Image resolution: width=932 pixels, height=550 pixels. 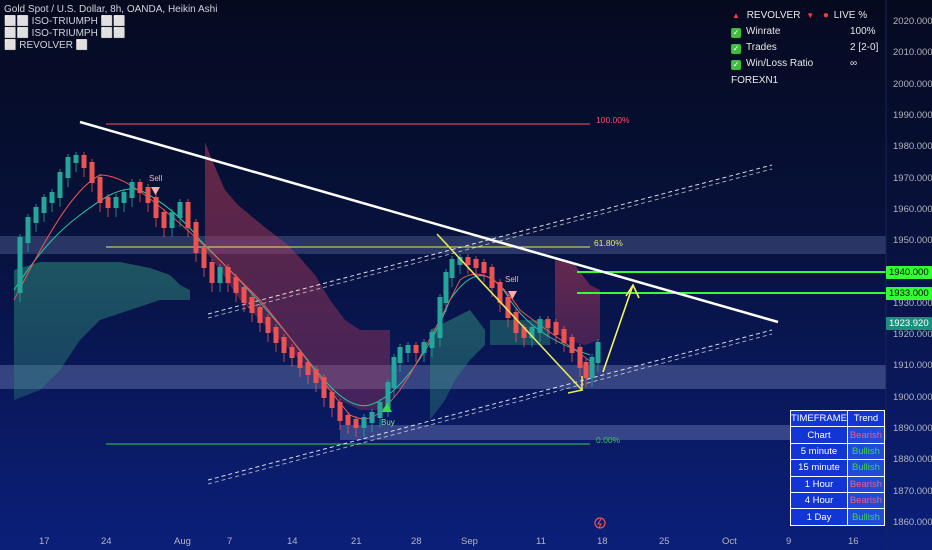 I want to click on table-row: 1 Hour Bearish, so click(x=837, y=484).